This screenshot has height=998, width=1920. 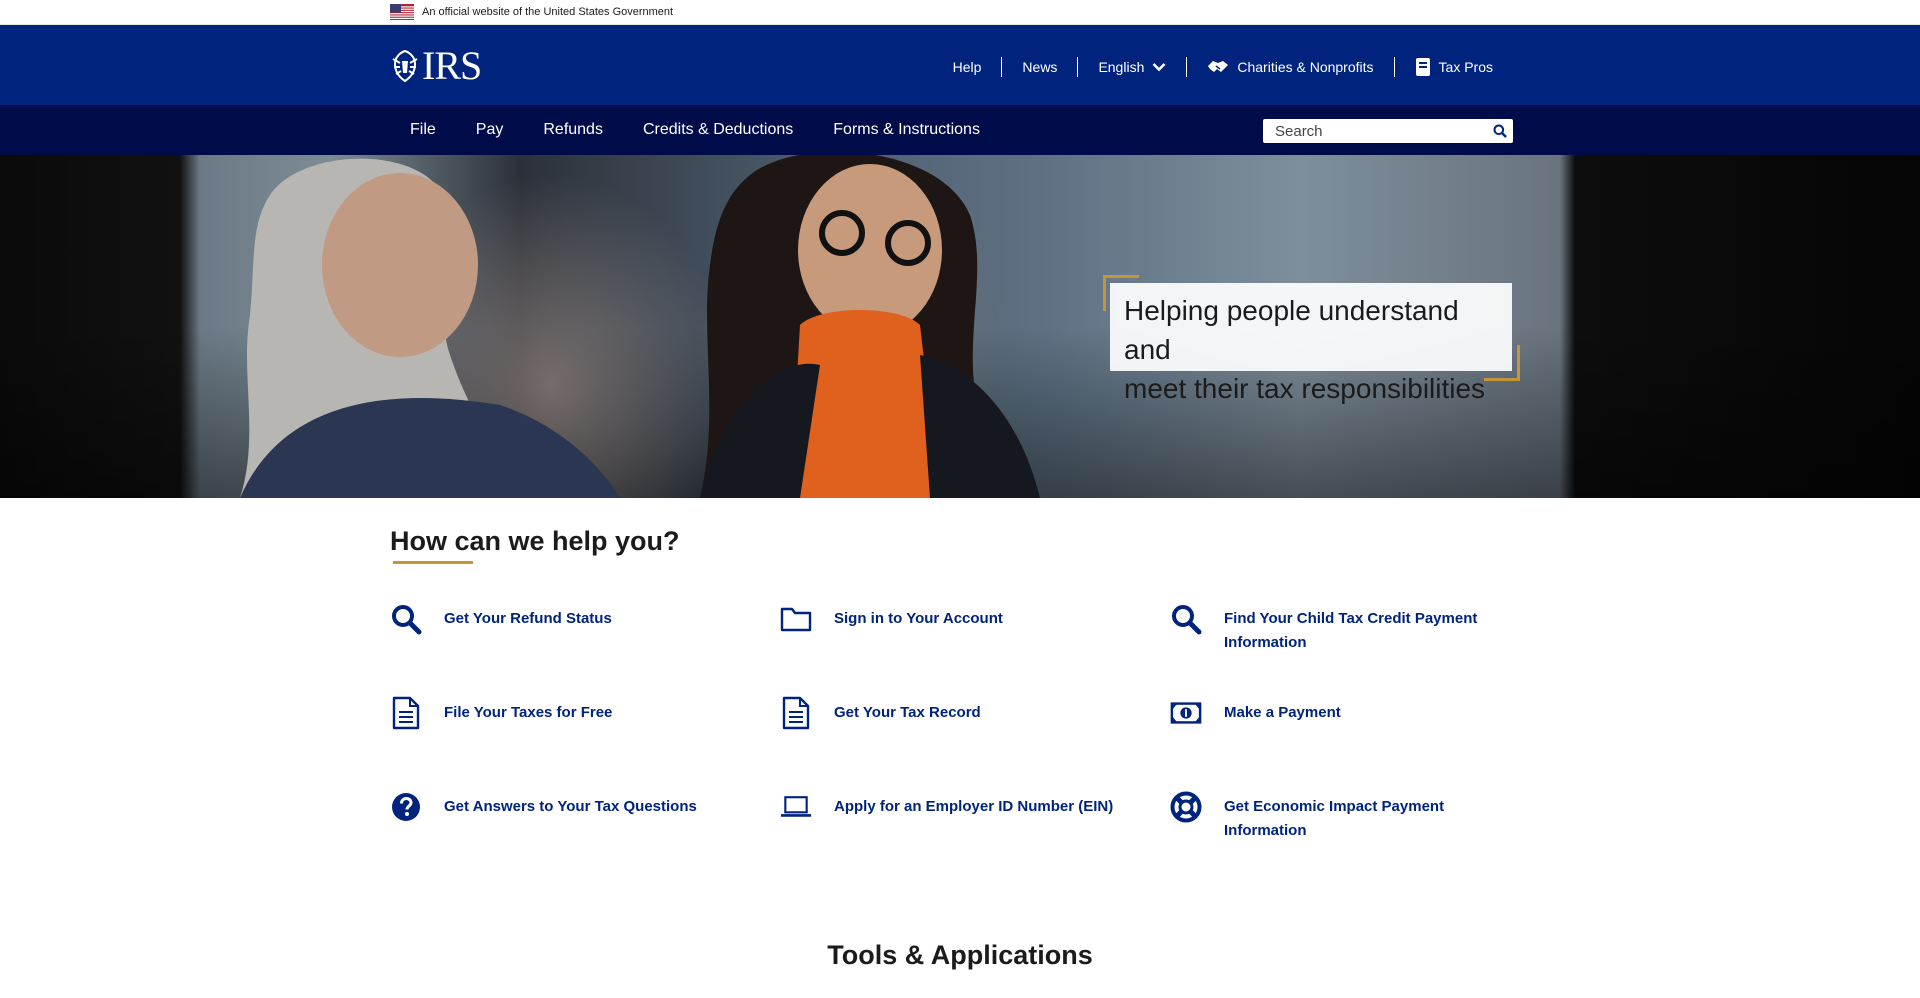 What do you see at coordinates (1291, 330) in the screenshot?
I see `hero-caption-line1: Helping people understand and` at bounding box center [1291, 330].